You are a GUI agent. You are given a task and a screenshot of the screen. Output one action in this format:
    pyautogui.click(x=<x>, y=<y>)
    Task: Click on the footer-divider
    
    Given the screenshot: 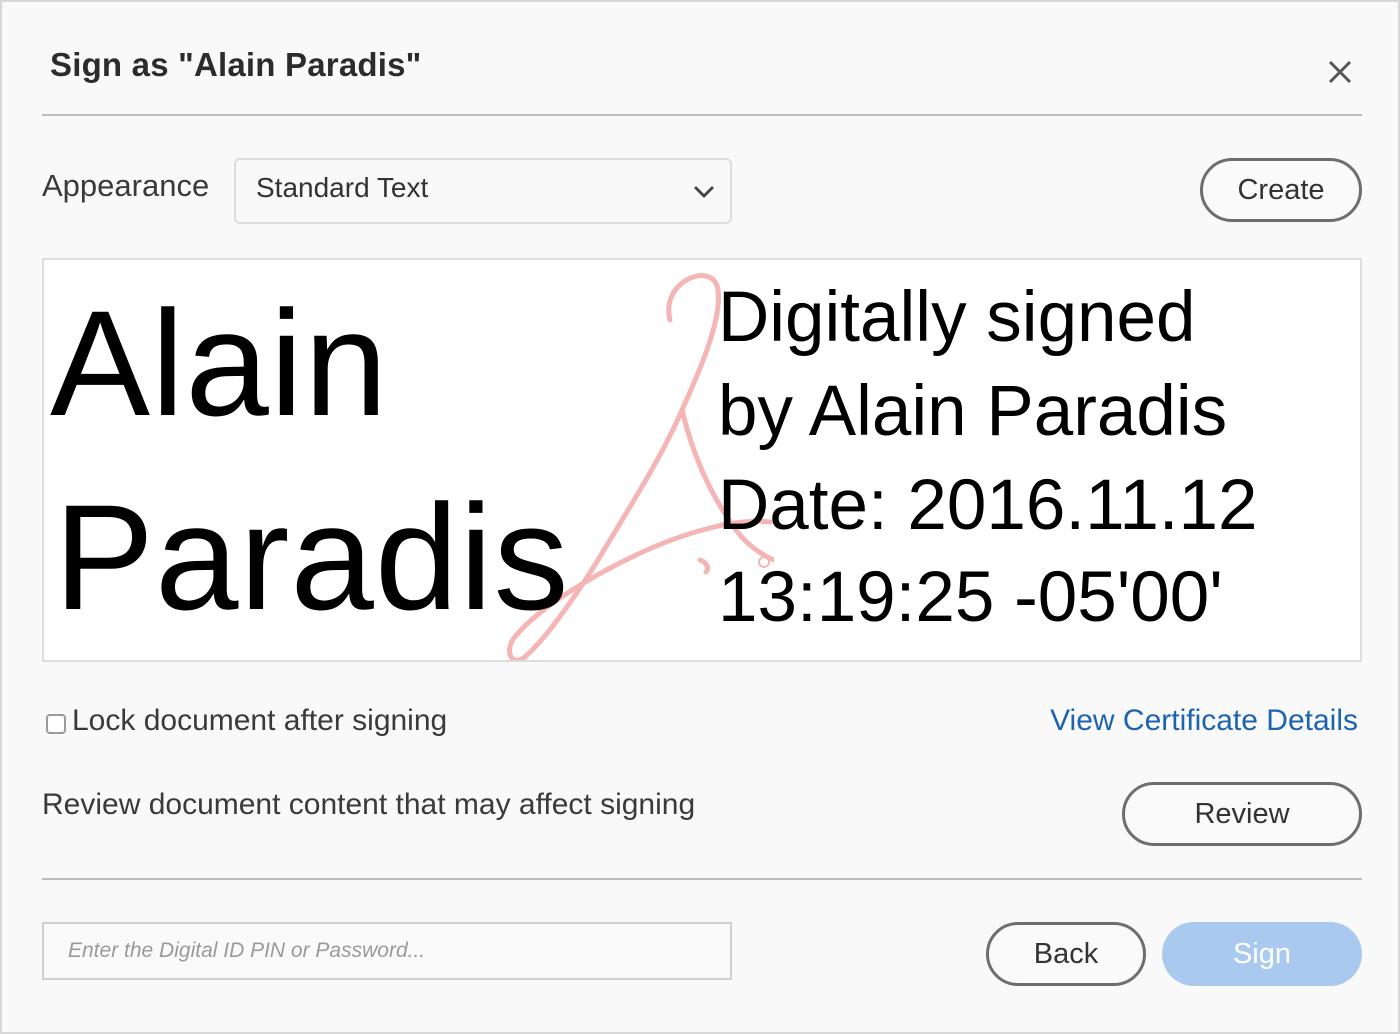 What is the action you would take?
    pyautogui.click(x=702, y=879)
    